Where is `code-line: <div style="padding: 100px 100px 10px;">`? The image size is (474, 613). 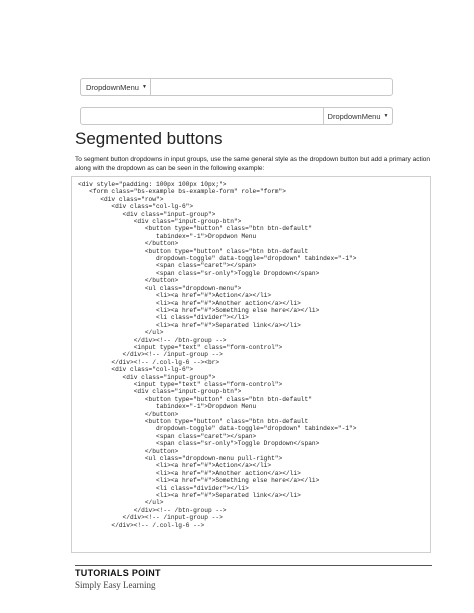 code-line: <div style="padding: 100px 100px 10px;"> is located at coordinates (152, 184).